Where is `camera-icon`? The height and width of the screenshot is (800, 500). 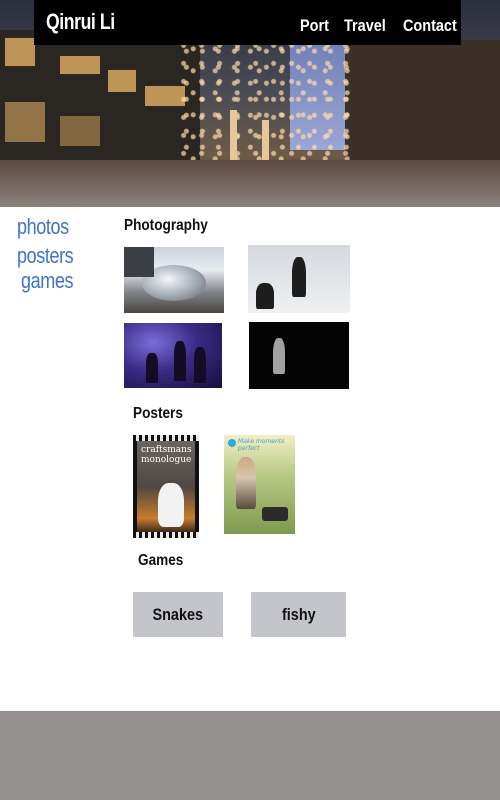 camera-icon is located at coordinates (275, 514).